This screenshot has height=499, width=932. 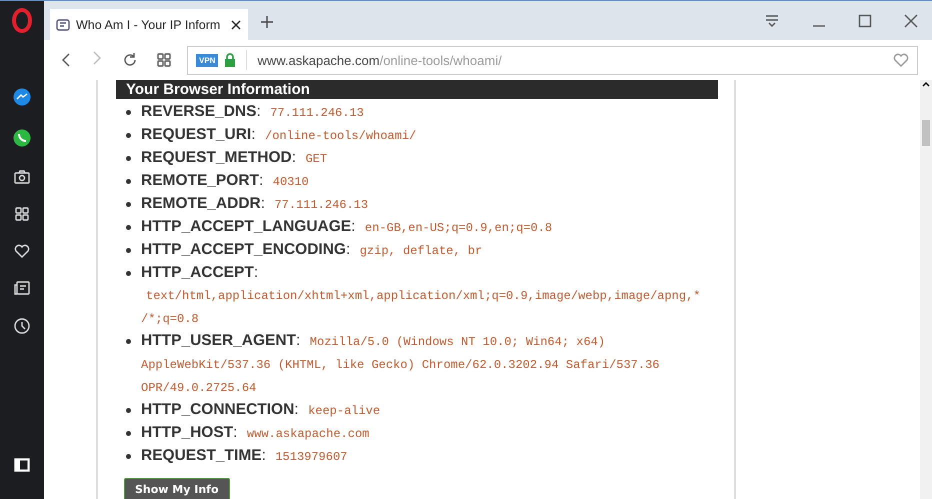 I want to click on lock-icon, so click(x=230, y=60).